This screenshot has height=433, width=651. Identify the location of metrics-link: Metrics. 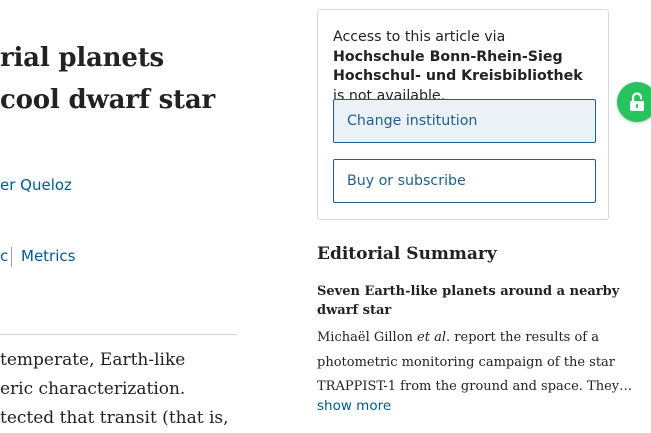
(48, 256).